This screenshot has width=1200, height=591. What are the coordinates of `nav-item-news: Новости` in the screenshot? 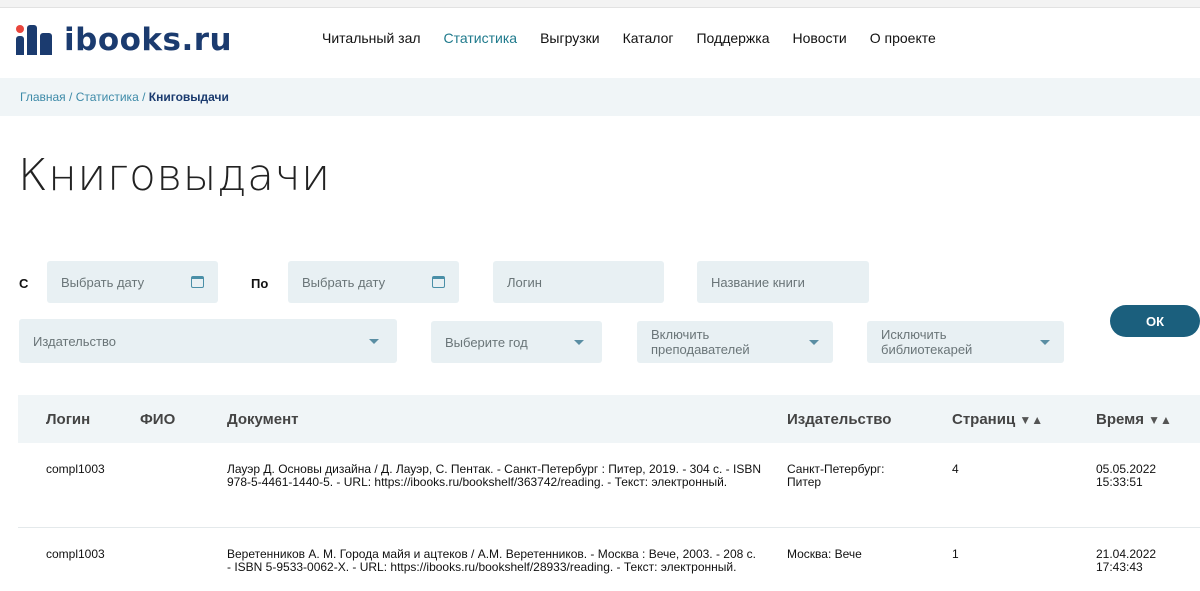 It's located at (820, 38).